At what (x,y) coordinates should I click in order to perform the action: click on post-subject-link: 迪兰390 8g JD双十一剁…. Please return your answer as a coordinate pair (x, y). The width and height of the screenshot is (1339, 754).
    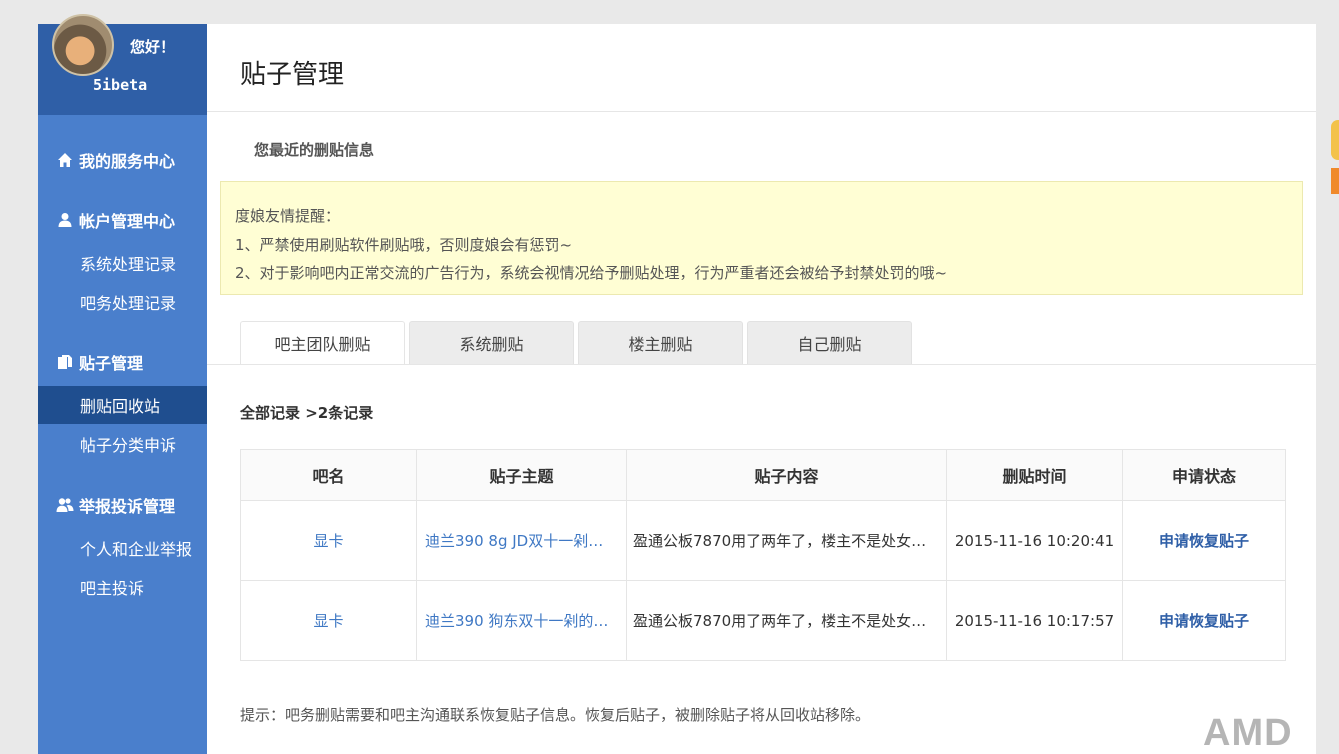
    Looking at the image, I should click on (521, 540).